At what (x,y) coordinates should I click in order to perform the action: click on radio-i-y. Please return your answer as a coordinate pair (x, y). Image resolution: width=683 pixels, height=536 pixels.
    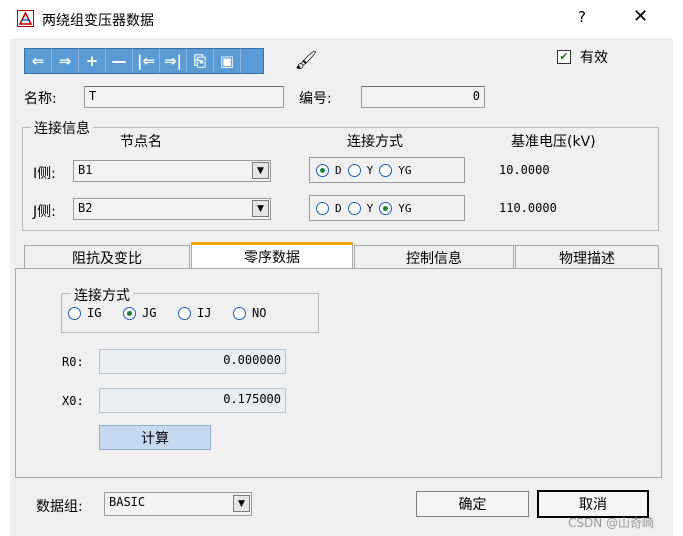
    Looking at the image, I should click on (354, 170).